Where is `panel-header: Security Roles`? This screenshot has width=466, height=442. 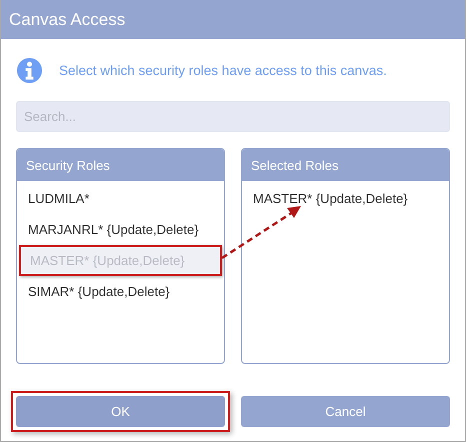
panel-header: Security Roles is located at coordinates (120, 165).